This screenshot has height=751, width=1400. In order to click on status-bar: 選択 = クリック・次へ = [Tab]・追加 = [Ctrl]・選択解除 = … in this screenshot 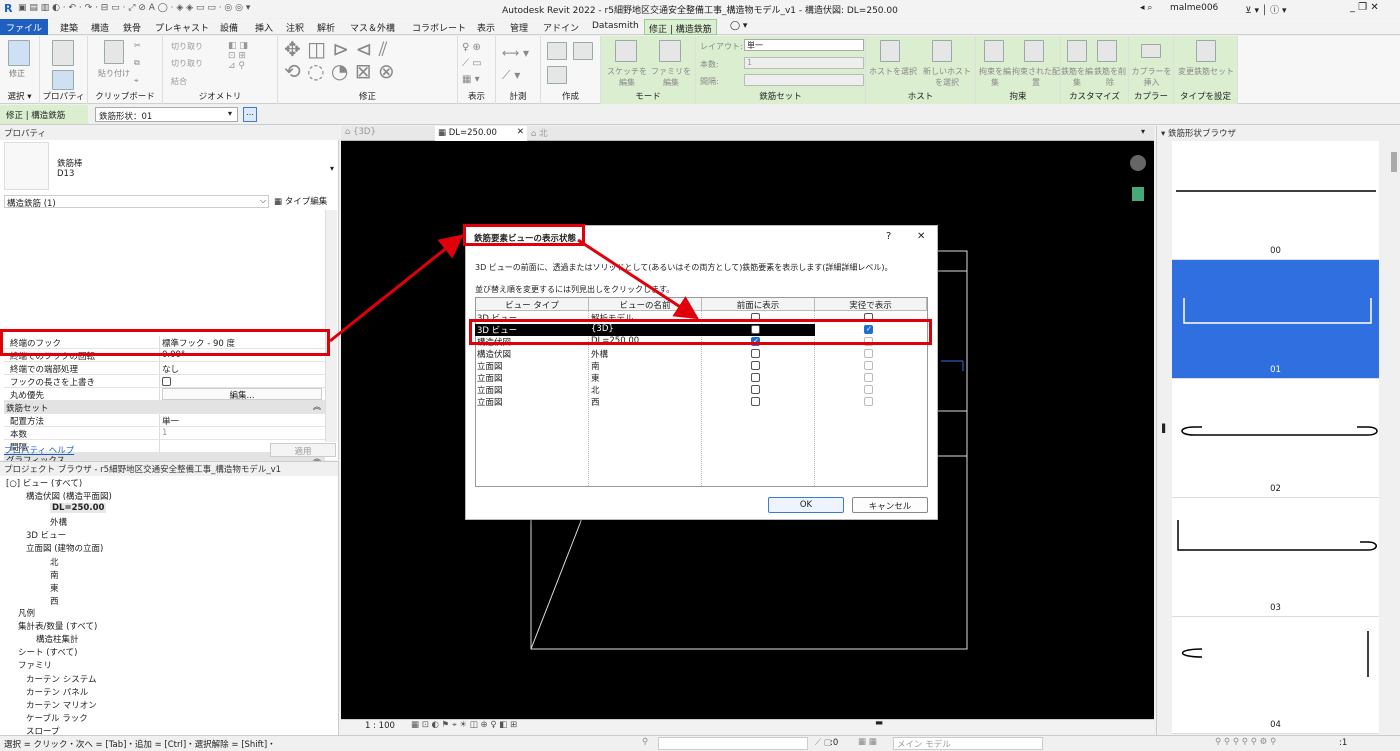, I will do `click(700, 743)`.